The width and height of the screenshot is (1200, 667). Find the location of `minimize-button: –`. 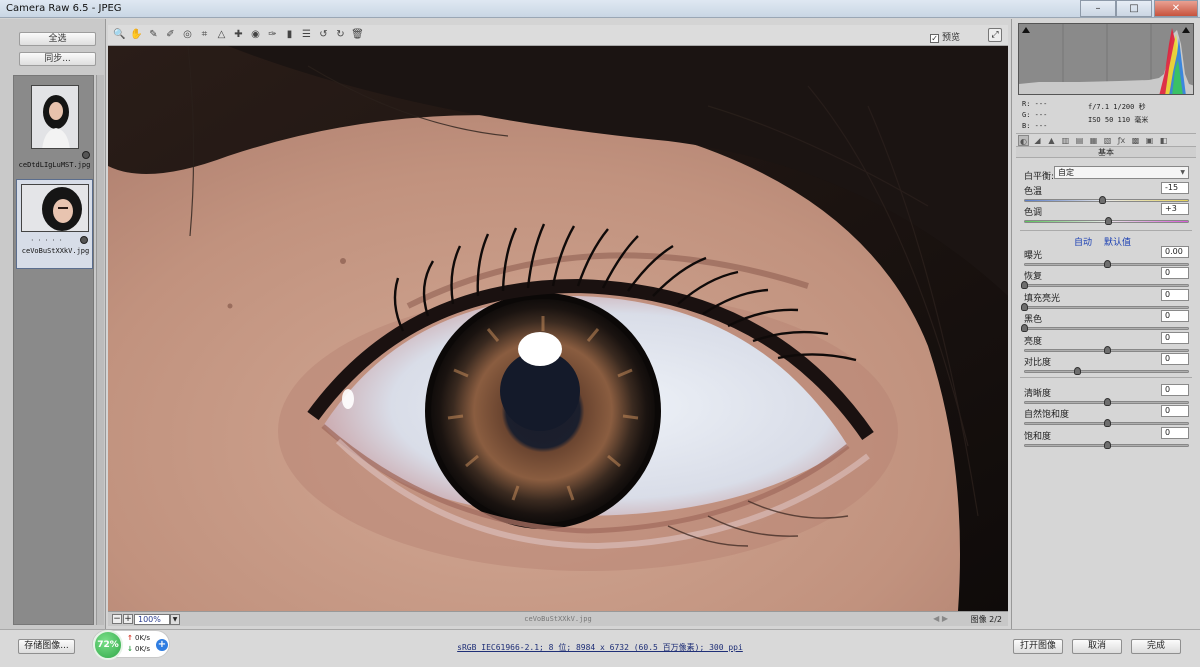

minimize-button: – is located at coordinates (1098, 8).